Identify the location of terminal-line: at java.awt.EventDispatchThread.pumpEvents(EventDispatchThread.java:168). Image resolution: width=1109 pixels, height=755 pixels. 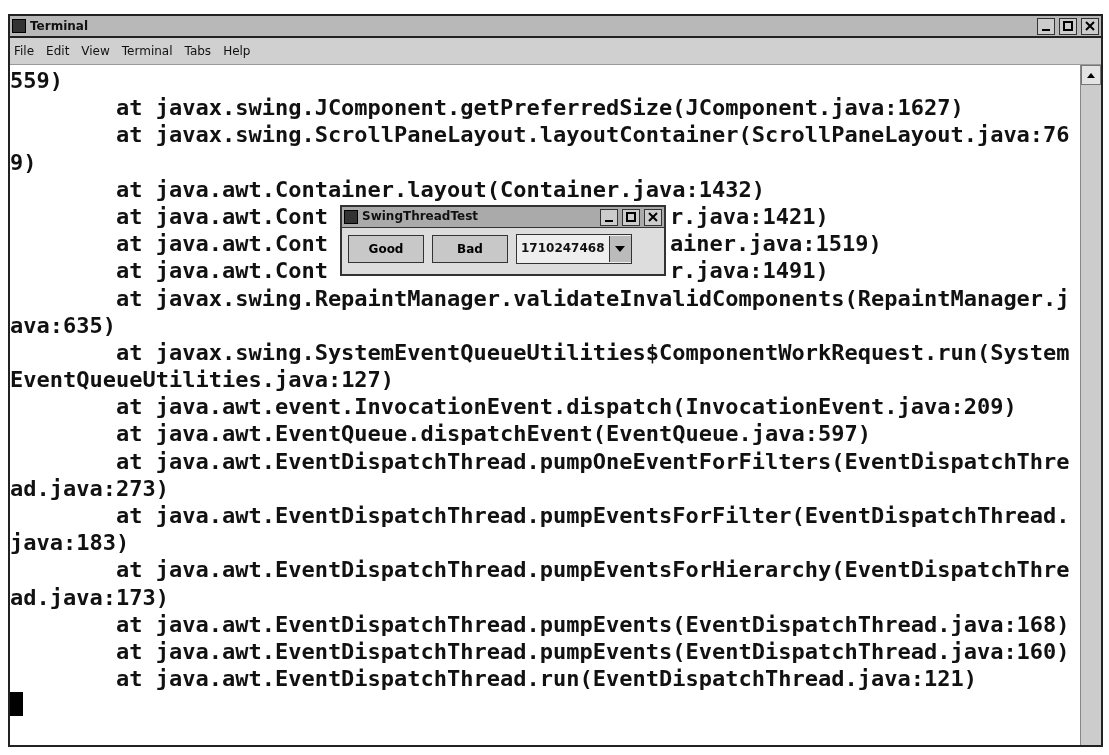
(592, 624).